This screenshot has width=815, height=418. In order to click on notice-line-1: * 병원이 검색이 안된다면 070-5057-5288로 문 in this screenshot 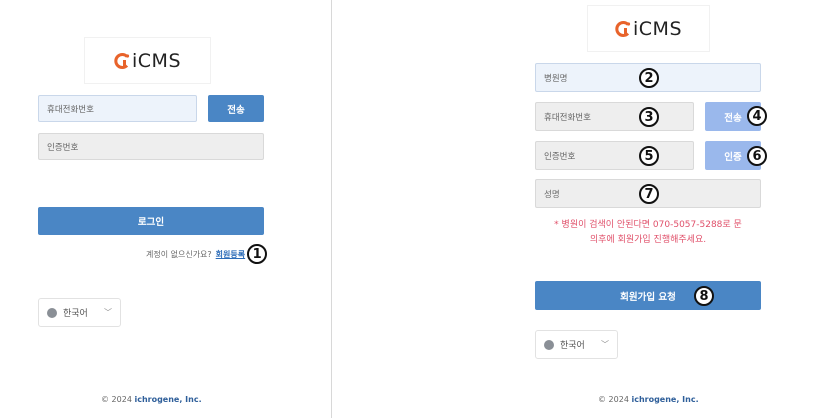, I will do `click(648, 225)`.